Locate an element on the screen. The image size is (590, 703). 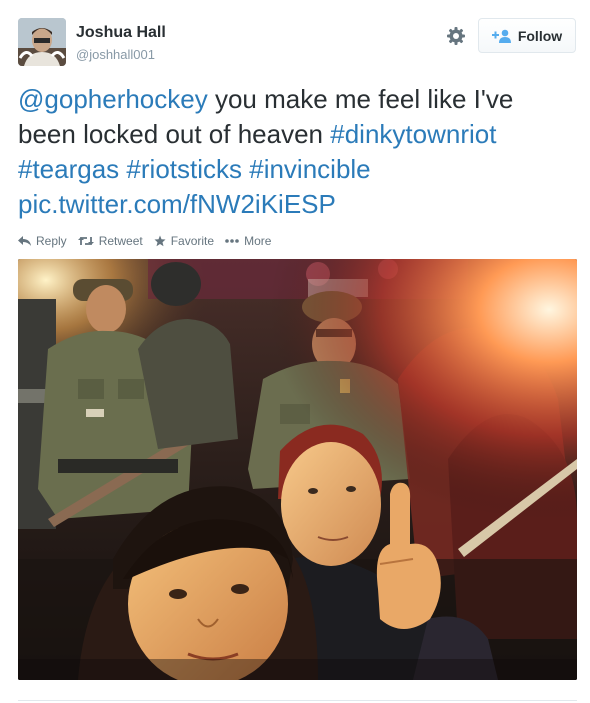
follow-button: Follow is located at coordinates (527, 35).